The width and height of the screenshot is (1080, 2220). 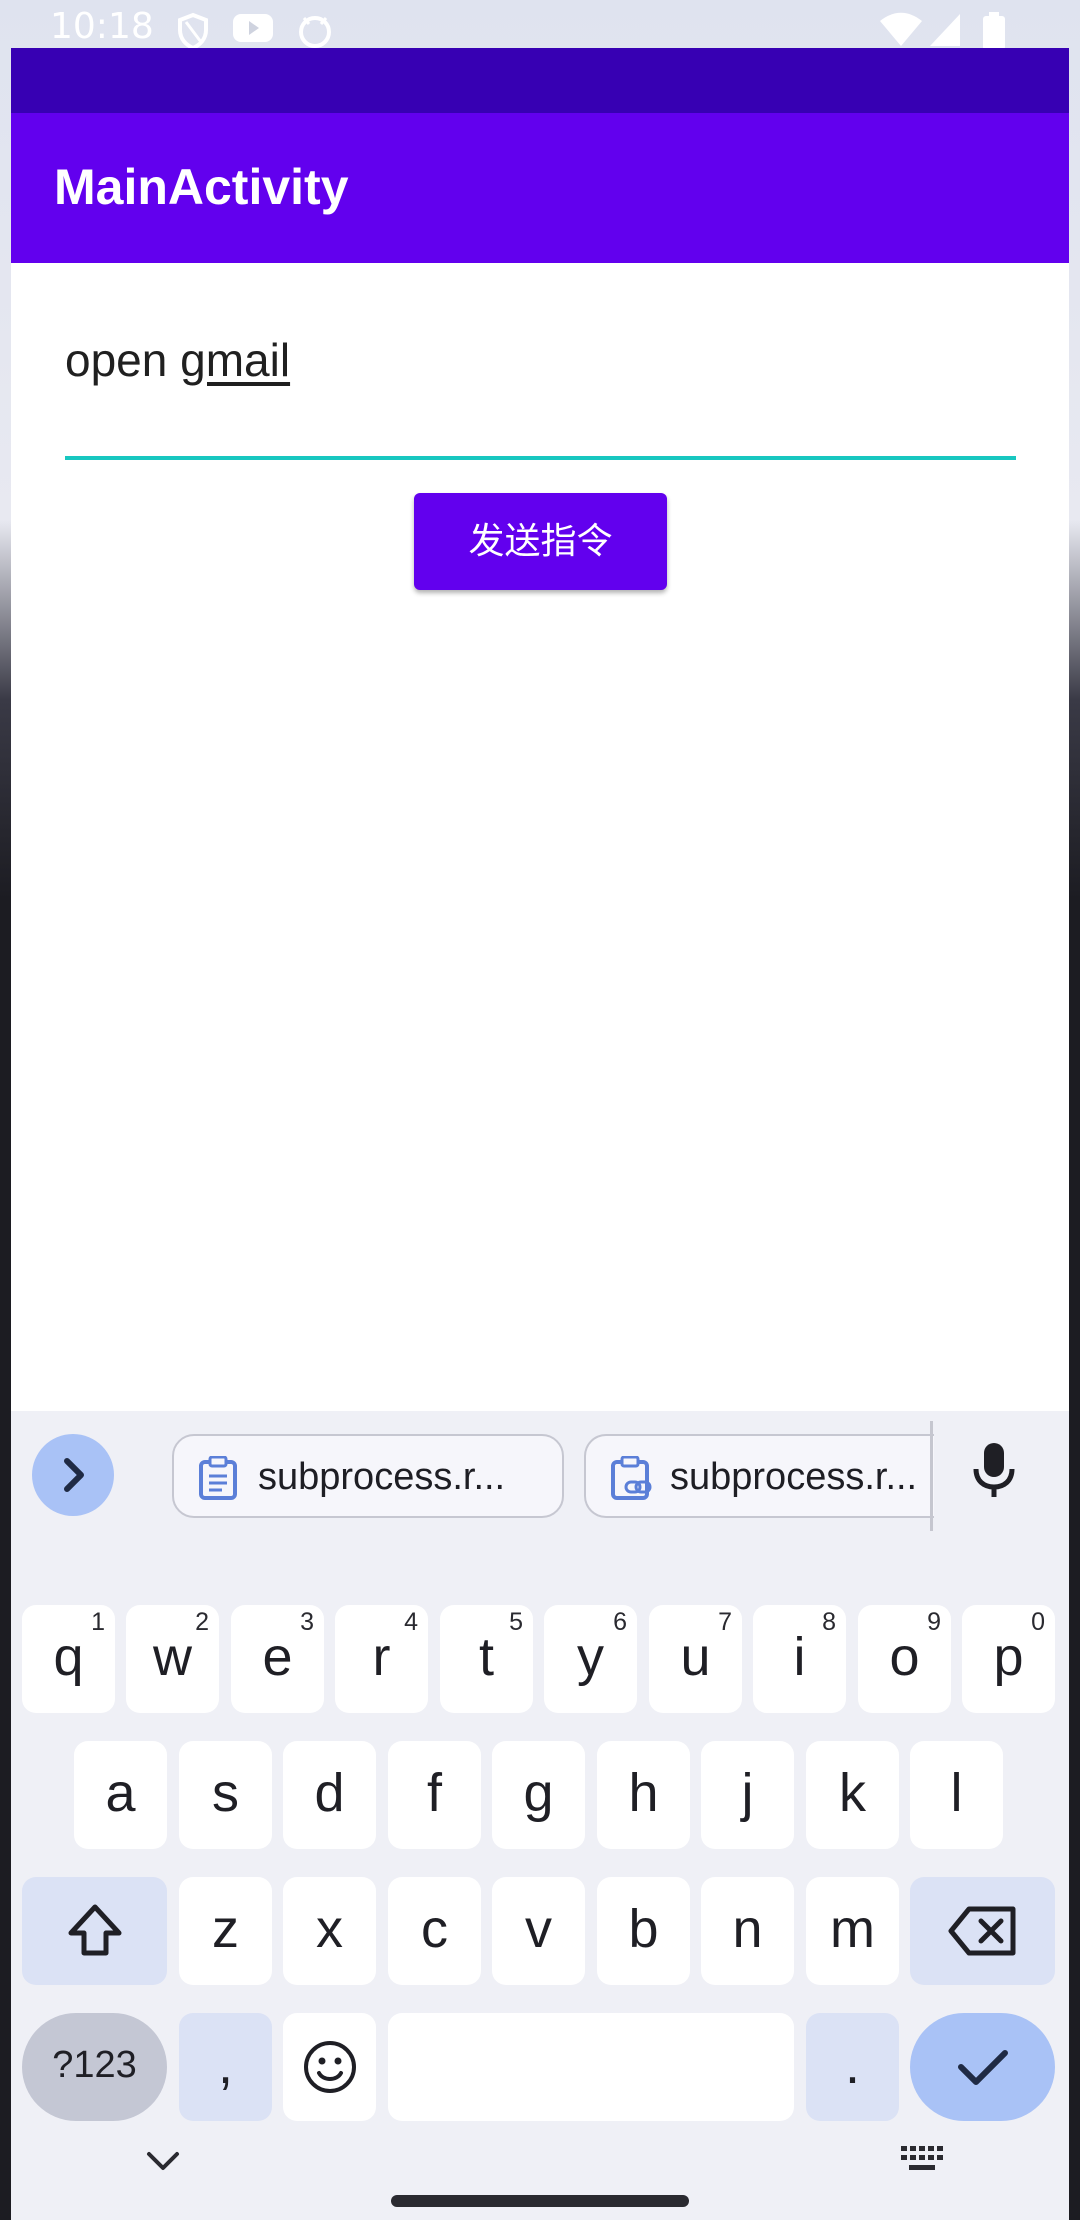 I want to click on key-y: y6, so click(x=590, y=1659).